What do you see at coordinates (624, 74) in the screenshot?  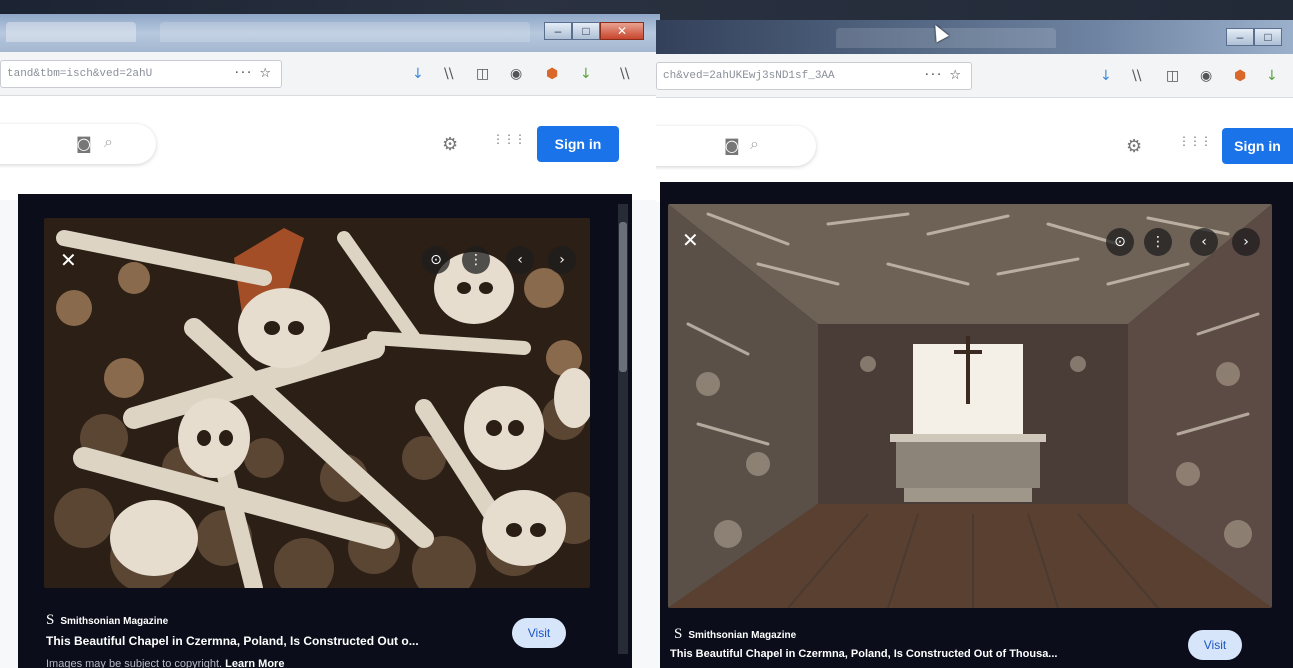 I see `menu-icon: \\` at bounding box center [624, 74].